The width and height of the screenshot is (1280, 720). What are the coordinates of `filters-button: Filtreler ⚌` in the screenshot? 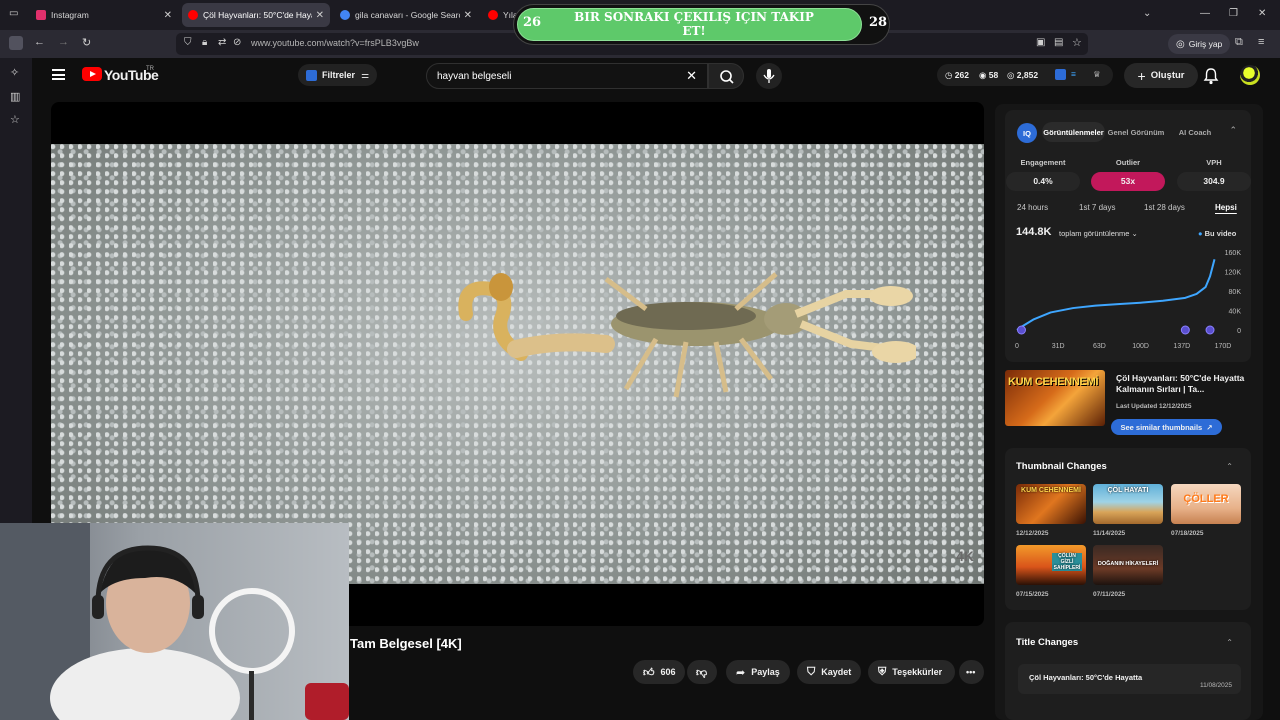 It's located at (338, 75).